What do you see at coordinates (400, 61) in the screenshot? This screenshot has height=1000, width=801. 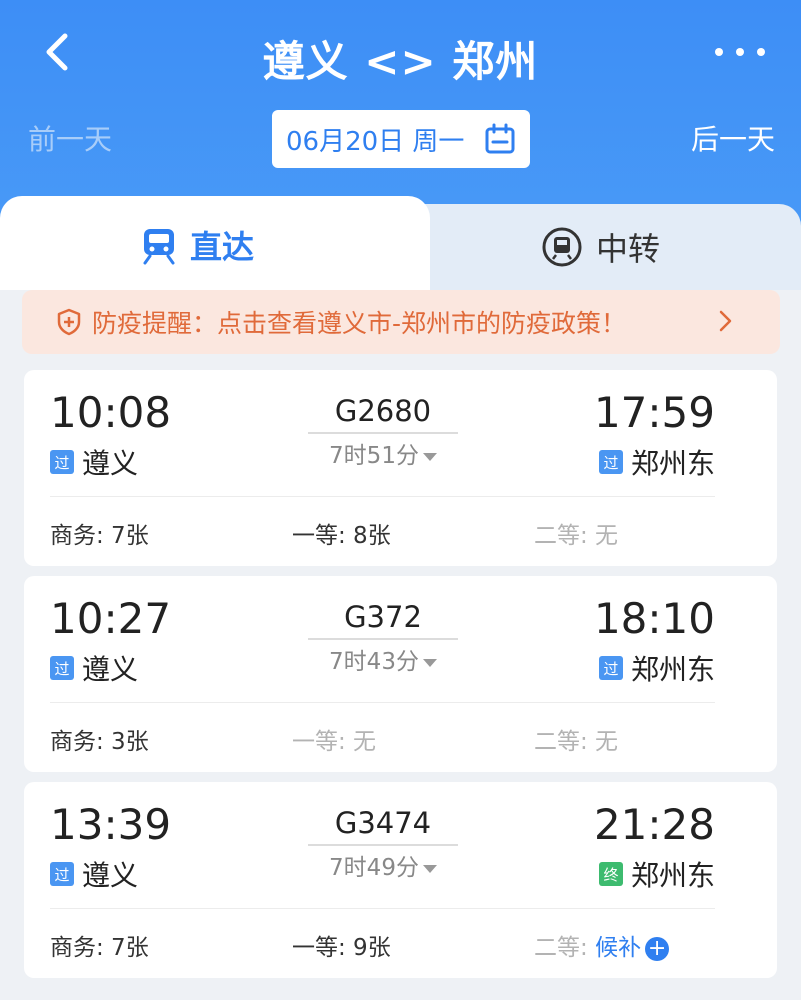 I see `route-title: 遵义 <> 郑州` at bounding box center [400, 61].